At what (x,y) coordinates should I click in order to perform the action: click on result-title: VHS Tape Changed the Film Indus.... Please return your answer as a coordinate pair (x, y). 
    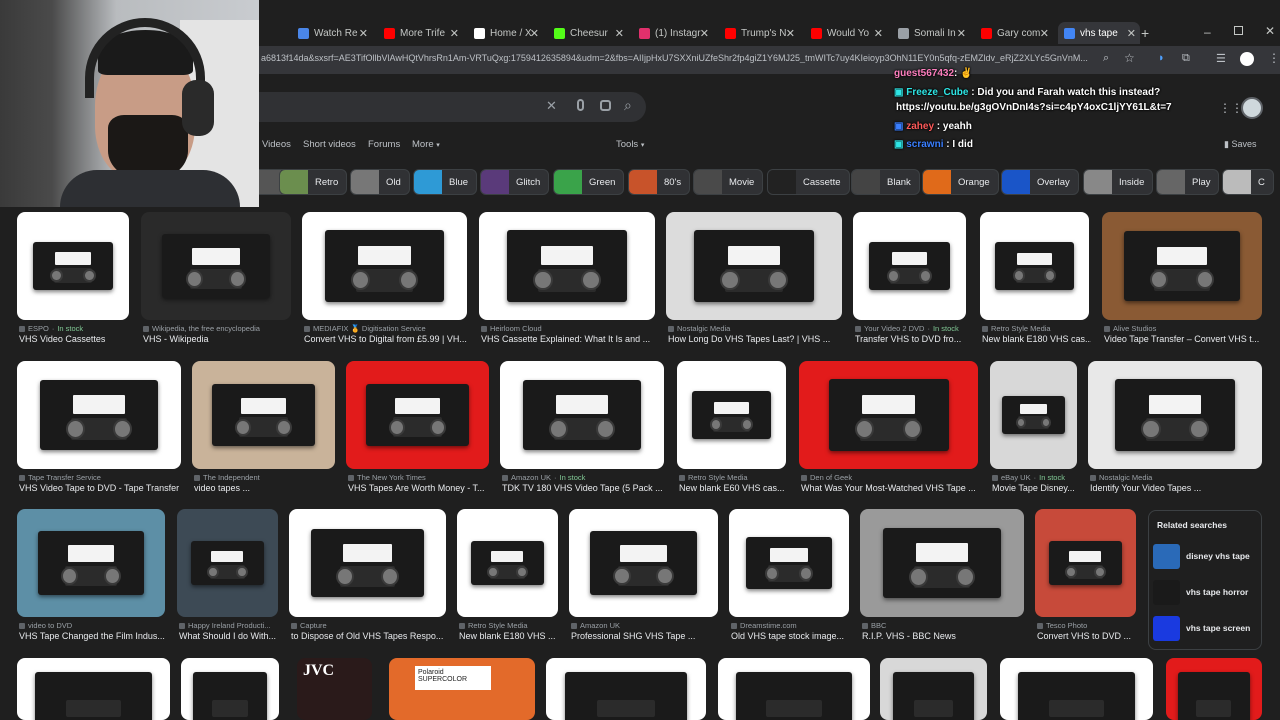
    Looking at the image, I should click on (93, 636).